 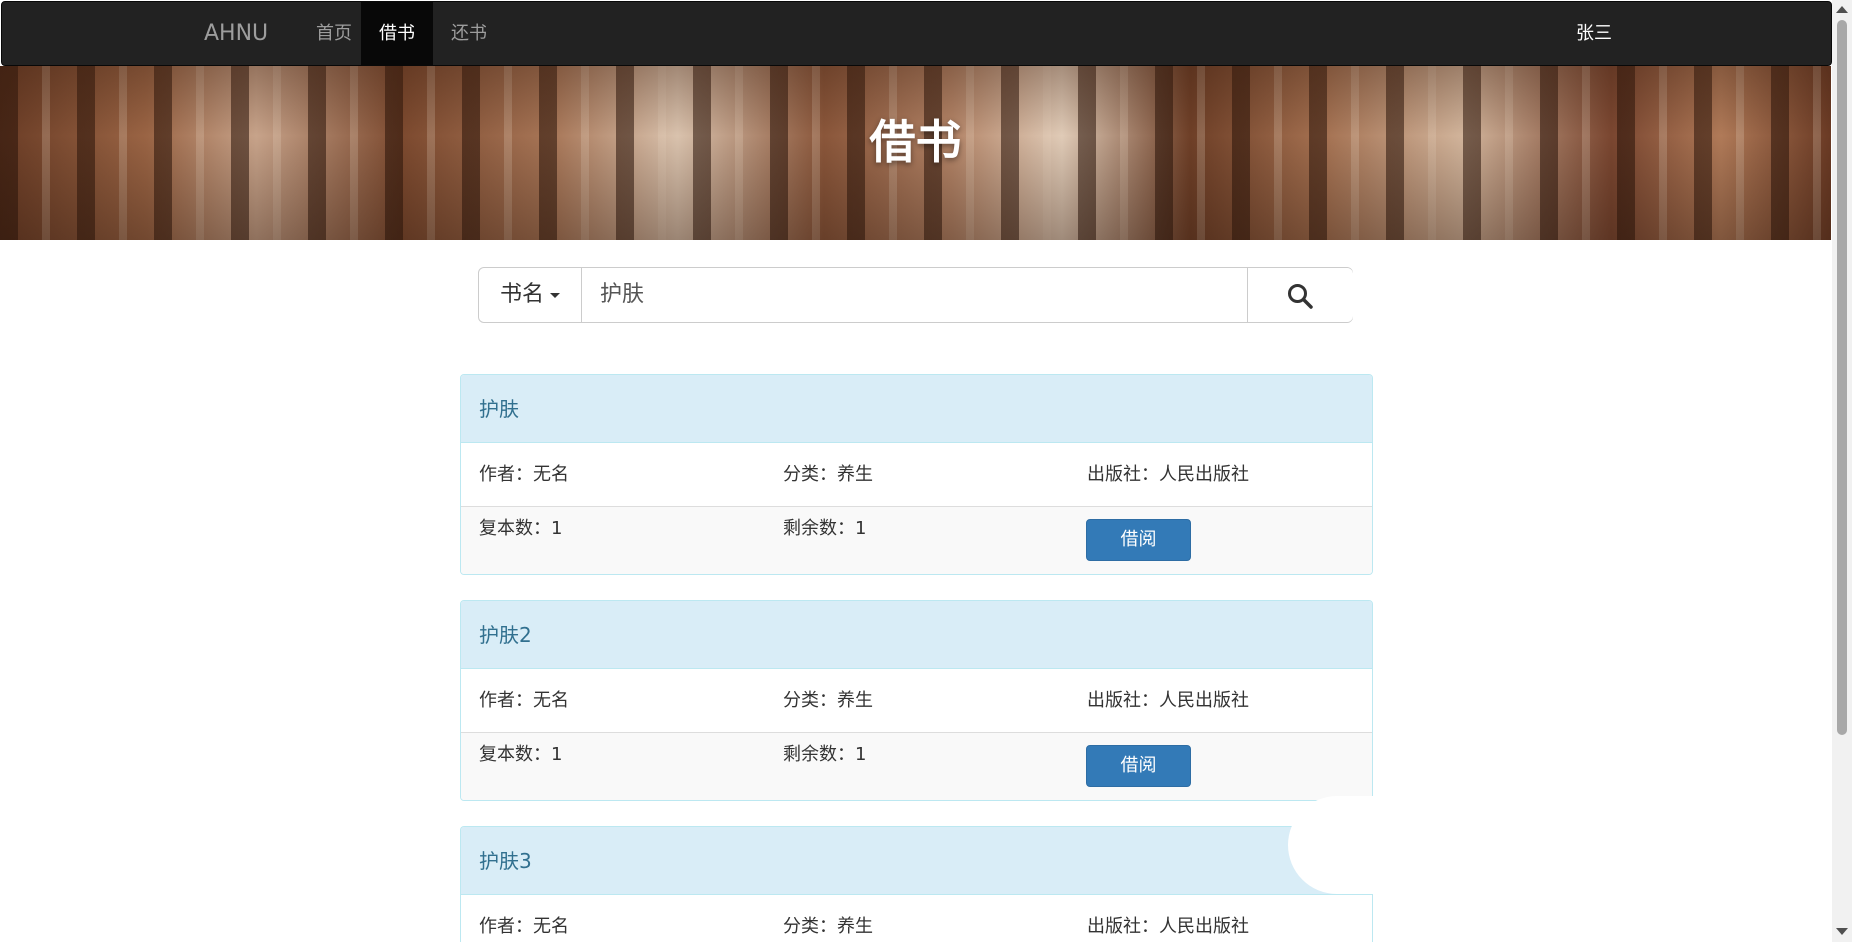 I want to click on book-panel: 护肤2 作者：无名 分类：养生 出版社：人民出版社 复本数：1 剩余数：1 借阅, so click(x=916, y=700).